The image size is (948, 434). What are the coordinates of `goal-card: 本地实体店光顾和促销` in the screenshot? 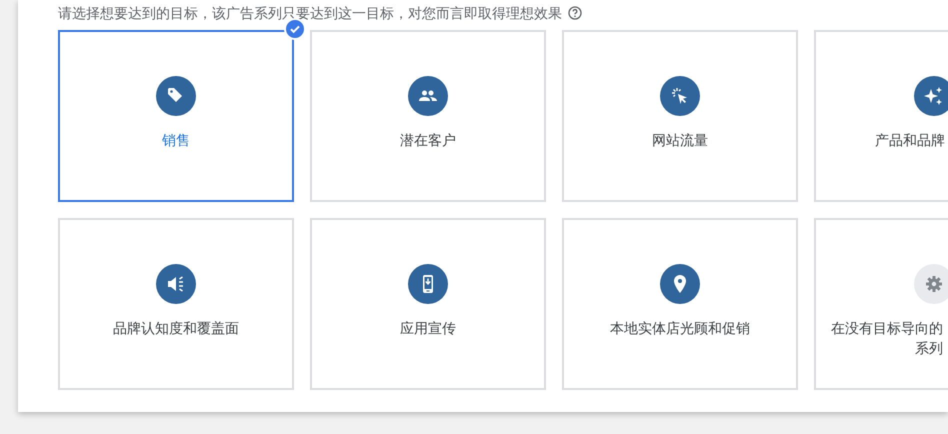 It's located at (680, 304).